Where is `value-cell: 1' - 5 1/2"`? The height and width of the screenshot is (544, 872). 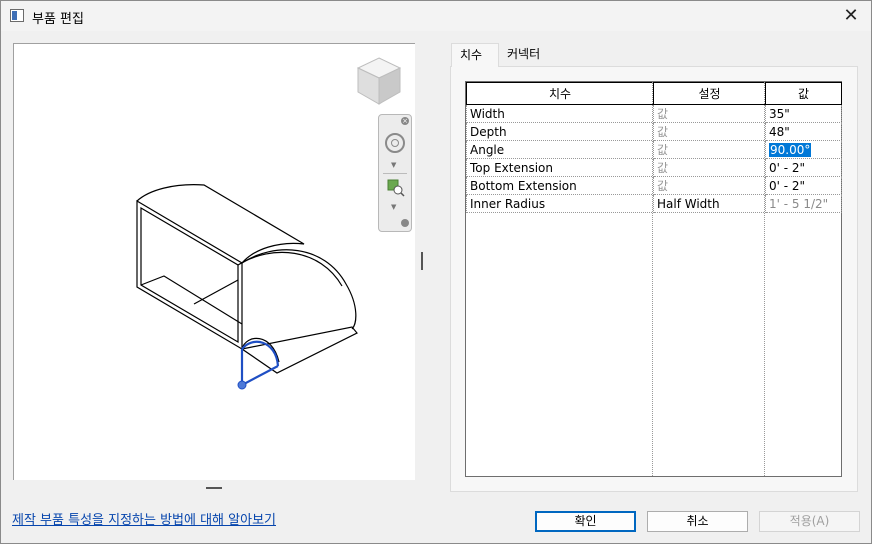
value-cell: 1' - 5 1/2" is located at coordinates (803, 203).